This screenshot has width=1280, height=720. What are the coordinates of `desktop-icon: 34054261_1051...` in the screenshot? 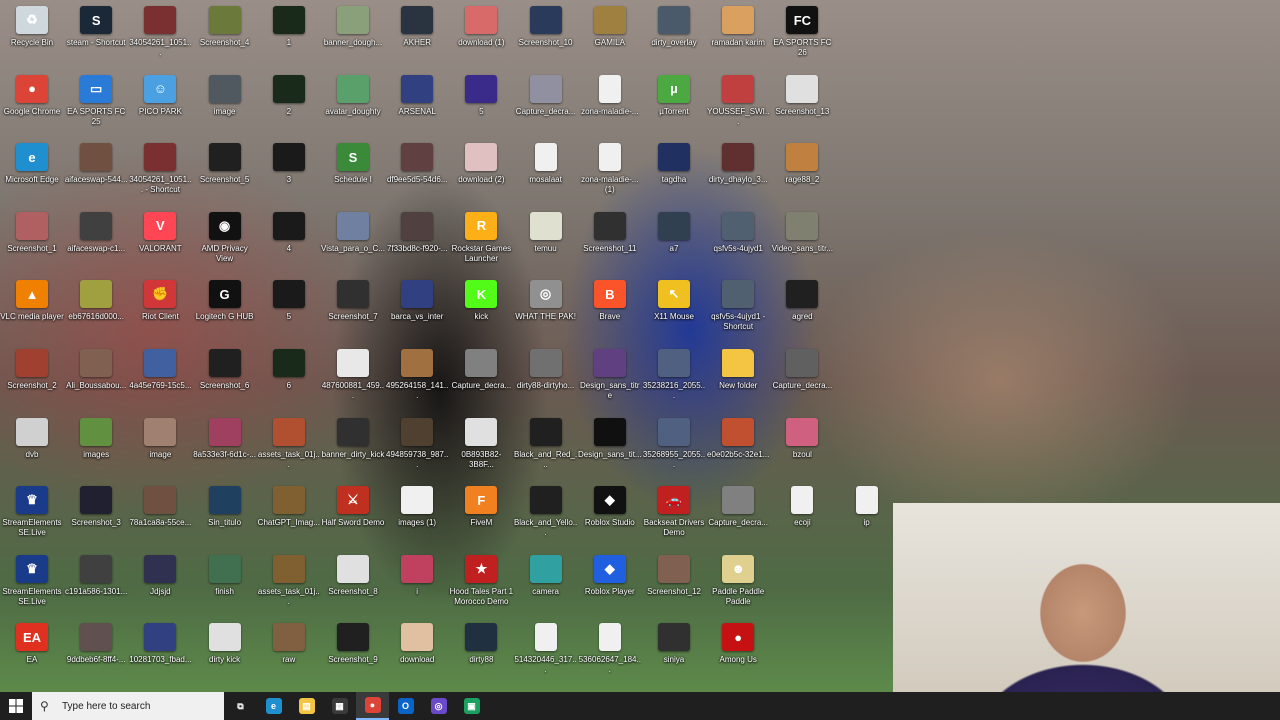 It's located at (160, 32).